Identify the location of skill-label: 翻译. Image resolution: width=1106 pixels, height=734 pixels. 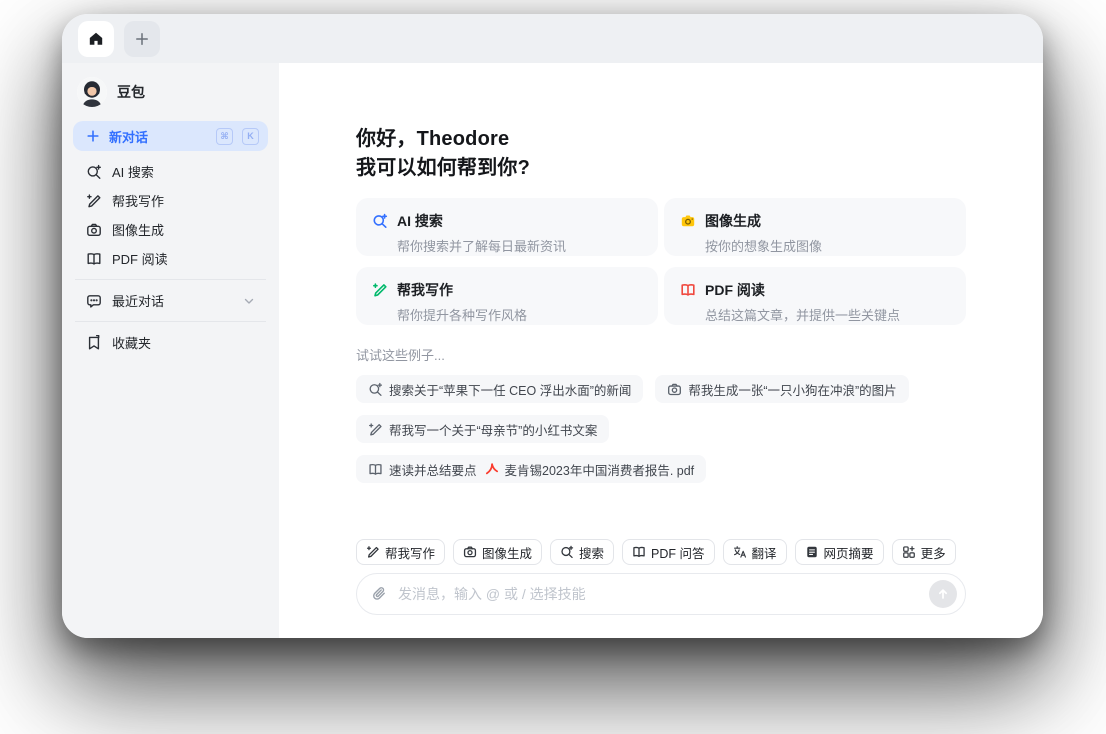
(764, 553).